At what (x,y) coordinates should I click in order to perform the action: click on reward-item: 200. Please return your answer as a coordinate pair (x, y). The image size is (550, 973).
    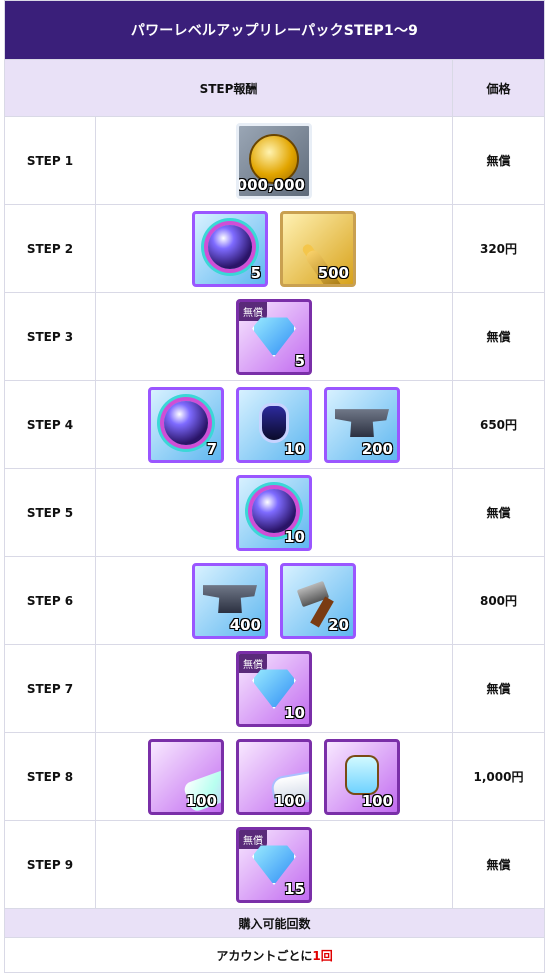
    Looking at the image, I should click on (362, 424).